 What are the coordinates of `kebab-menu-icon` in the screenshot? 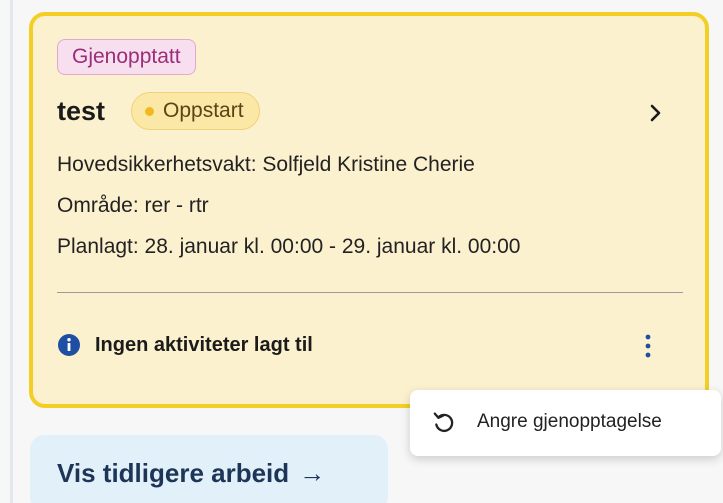 It's located at (648, 346).